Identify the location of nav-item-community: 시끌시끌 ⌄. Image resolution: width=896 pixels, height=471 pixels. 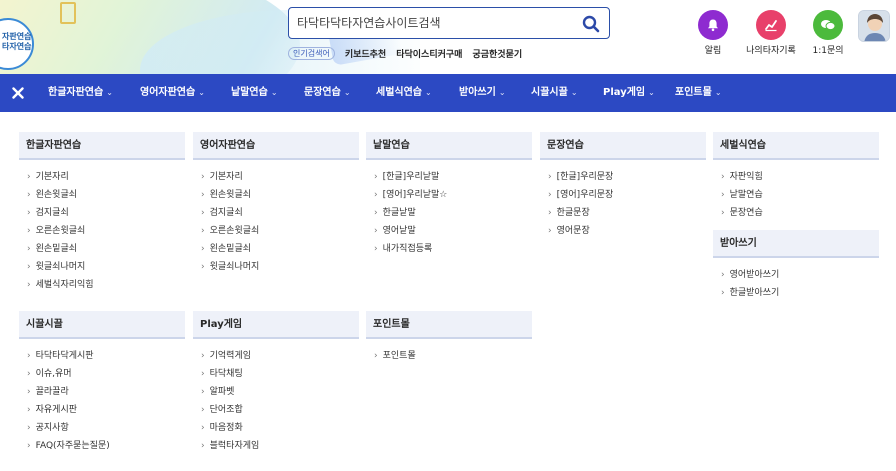
(554, 93).